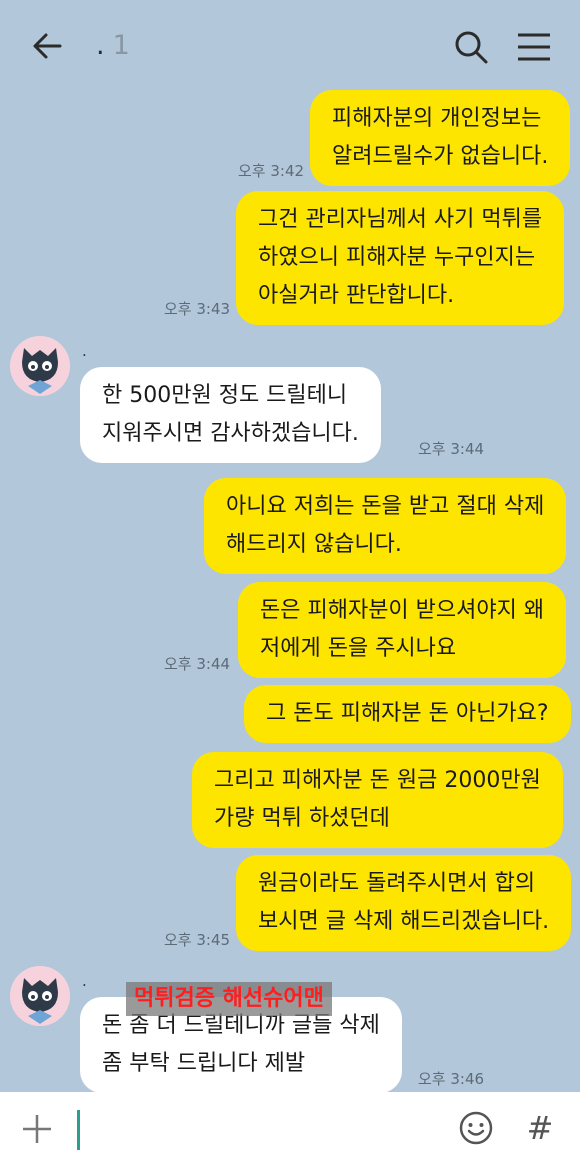 The image size is (580, 1169). What do you see at coordinates (78, 1130) in the screenshot?
I see `message-input-cursor` at bounding box center [78, 1130].